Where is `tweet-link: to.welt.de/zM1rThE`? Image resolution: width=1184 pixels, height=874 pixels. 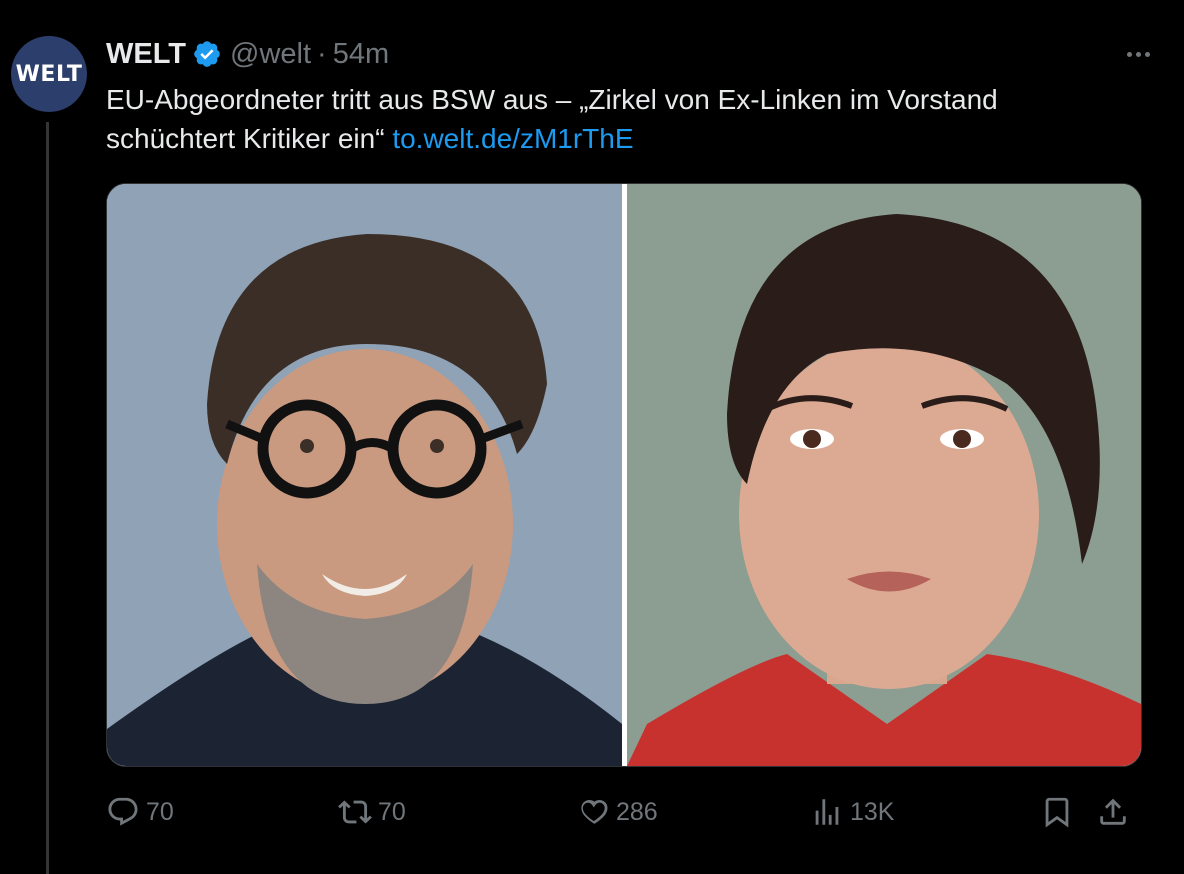
tweet-link: to.welt.de/zM1rThE is located at coordinates (512, 138).